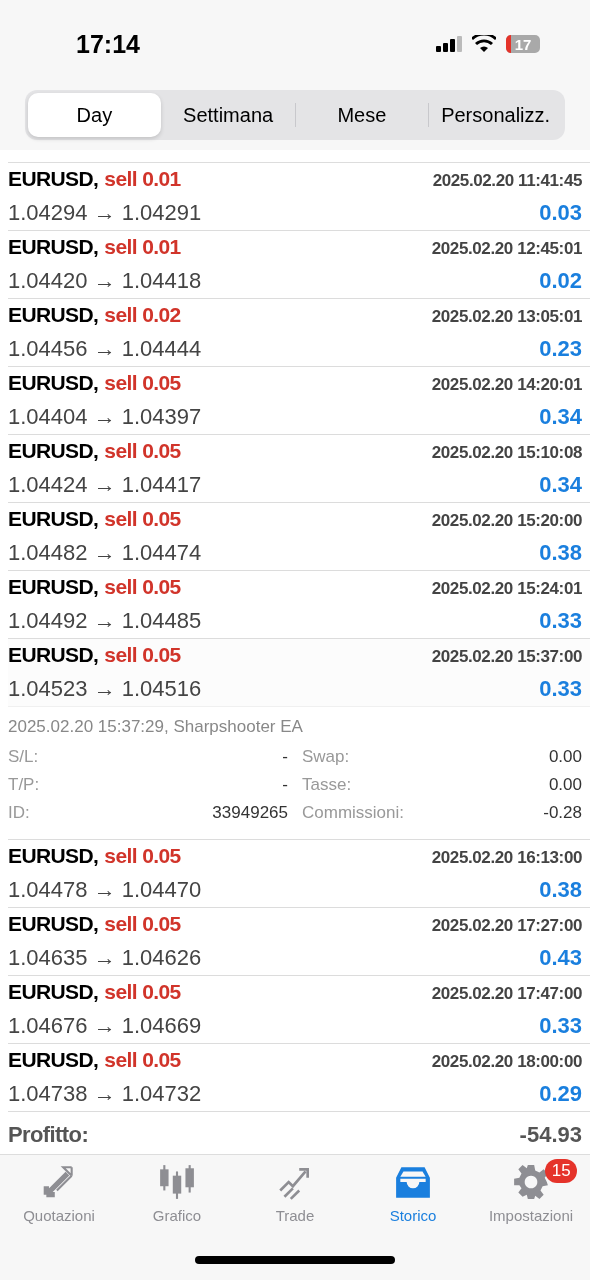 The height and width of the screenshot is (1280, 590). Describe the element at coordinates (506, 385) in the screenshot. I see `trade-time: 2025.02.20 14:20:01` at that location.